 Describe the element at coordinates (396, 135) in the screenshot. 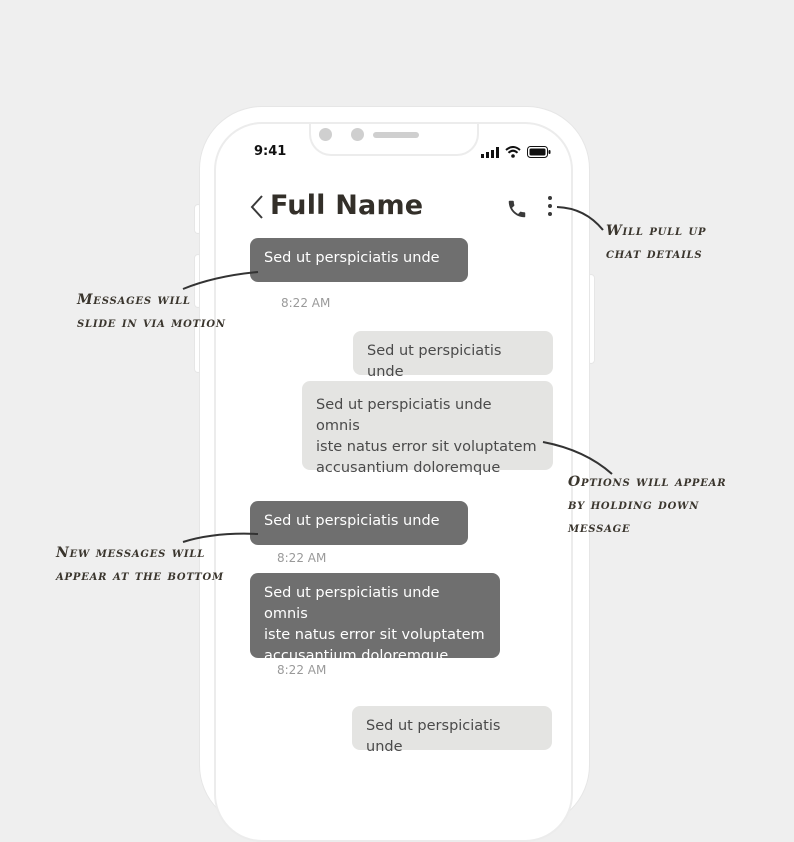

I see `speaker-icon` at that location.